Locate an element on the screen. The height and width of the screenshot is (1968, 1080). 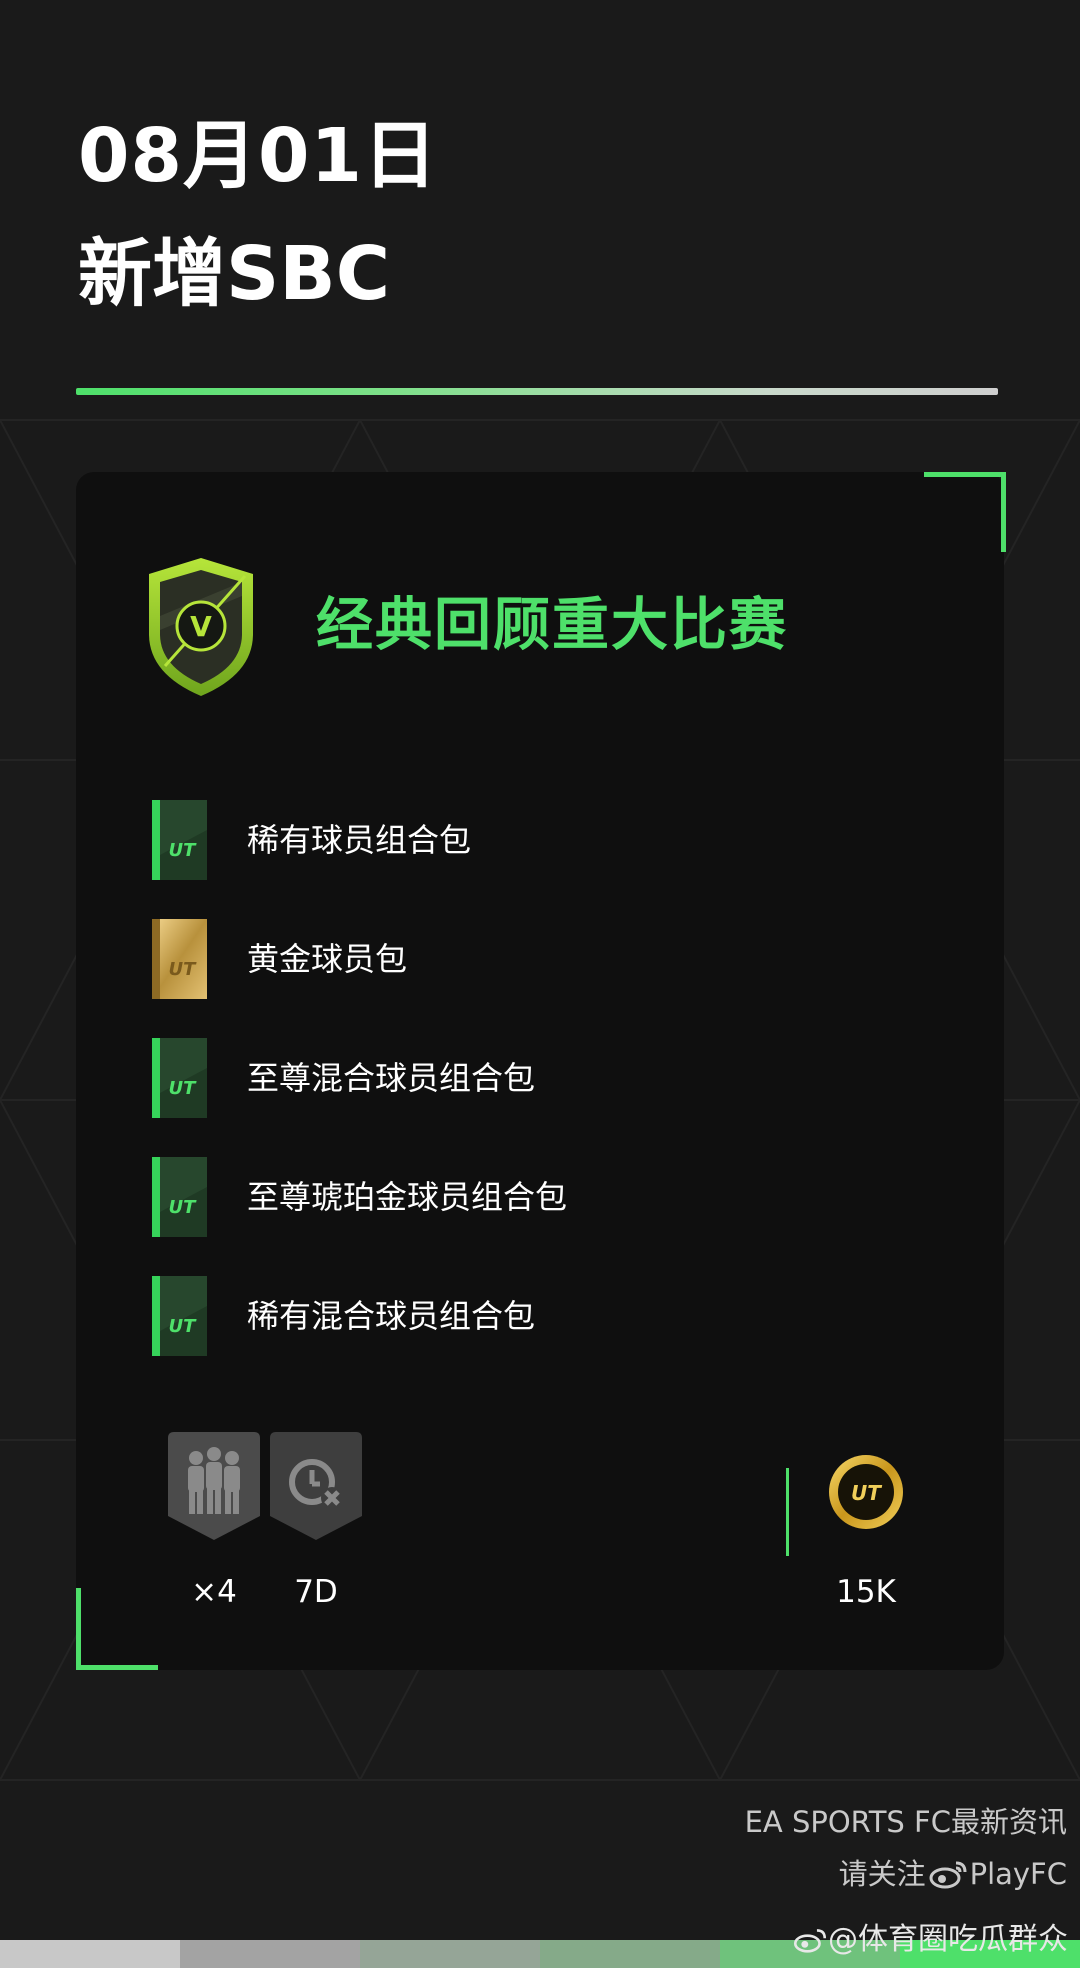
footer-handle: PlayFC is located at coordinates (1018, 1874).